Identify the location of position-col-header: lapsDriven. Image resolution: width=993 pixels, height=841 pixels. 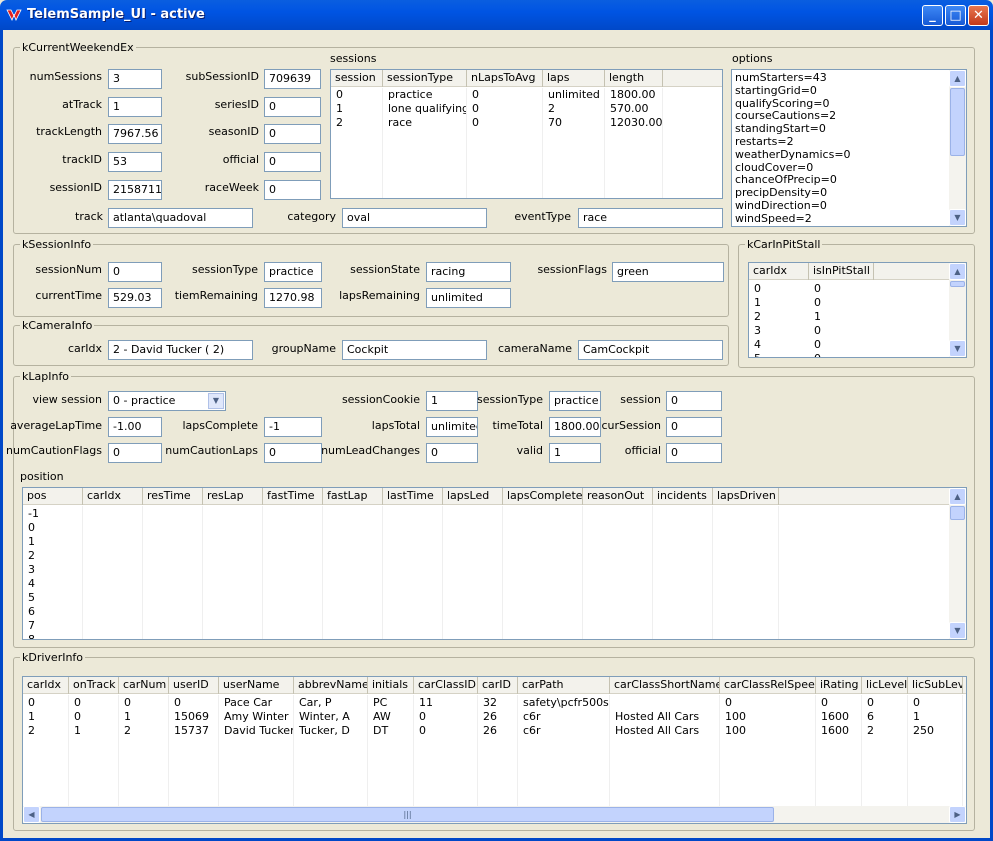
(746, 496).